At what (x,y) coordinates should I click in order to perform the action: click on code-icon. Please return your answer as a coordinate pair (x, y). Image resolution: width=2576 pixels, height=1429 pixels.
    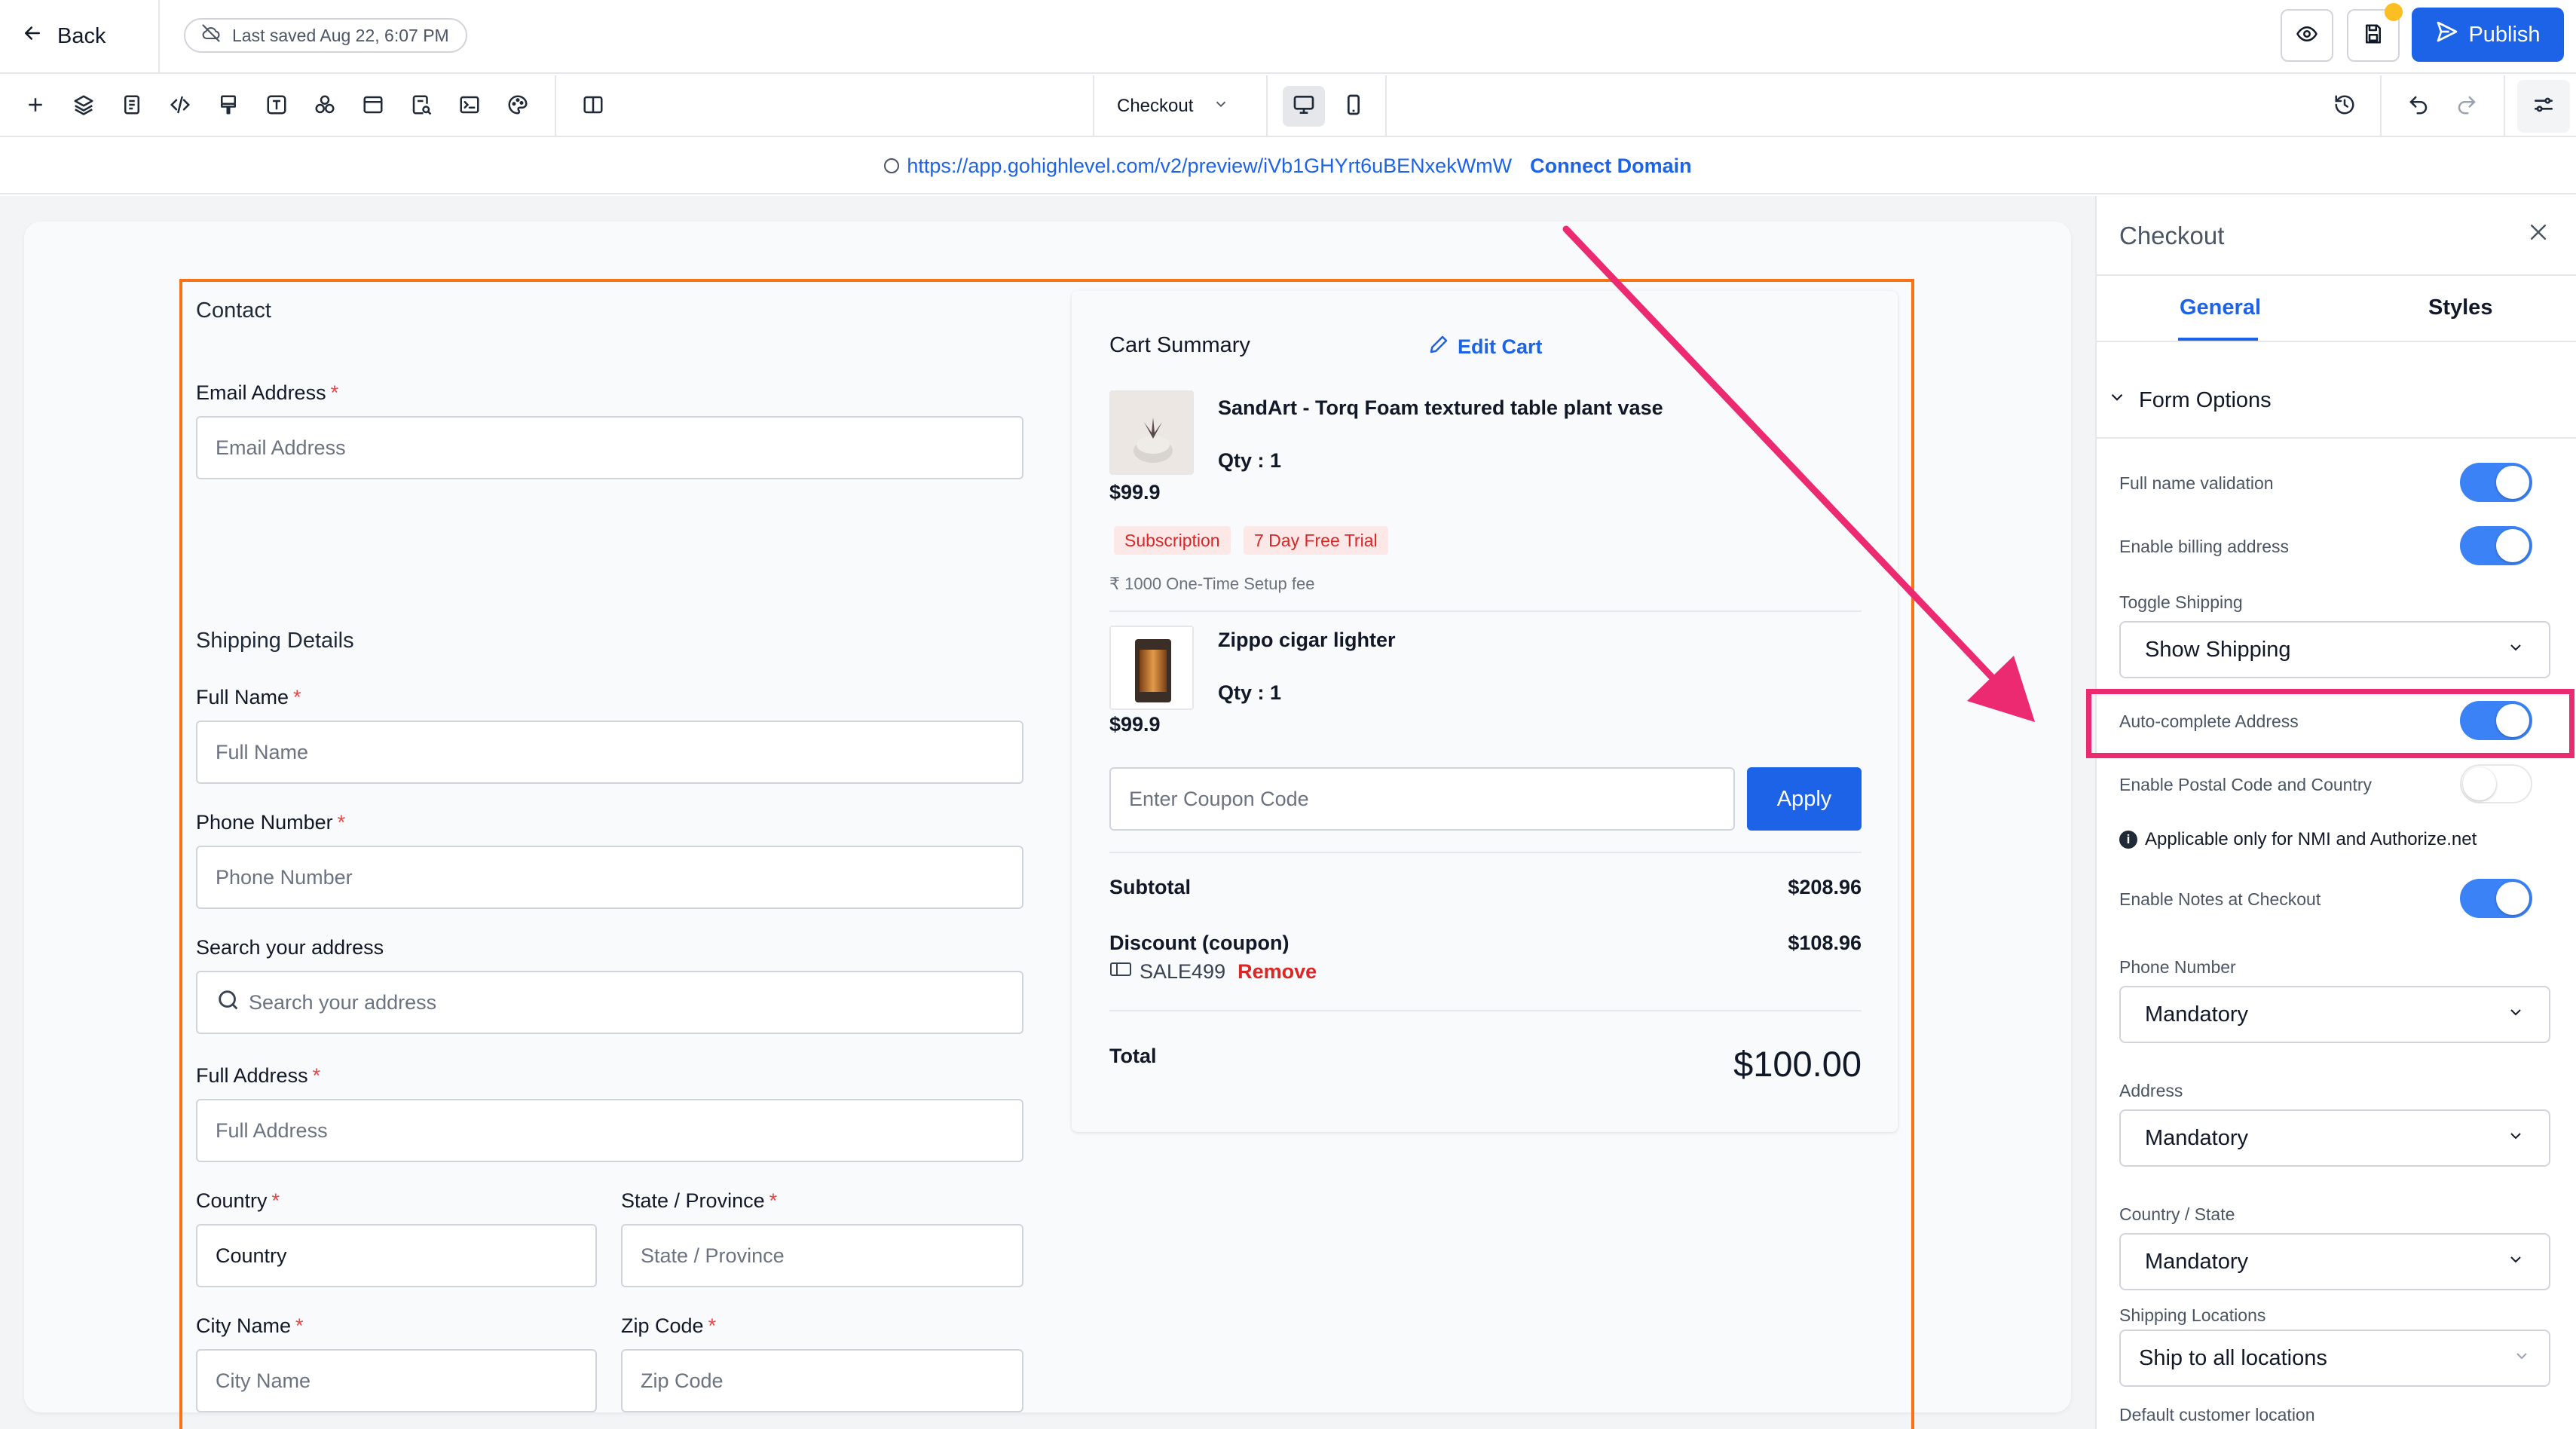
    Looking at the image, I should click on (180, 106).